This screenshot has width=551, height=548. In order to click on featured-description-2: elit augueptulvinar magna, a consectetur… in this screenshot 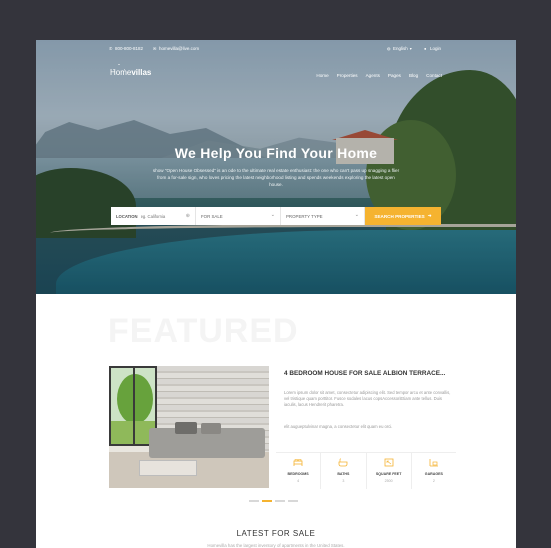, I will do `click(338, 426)`.